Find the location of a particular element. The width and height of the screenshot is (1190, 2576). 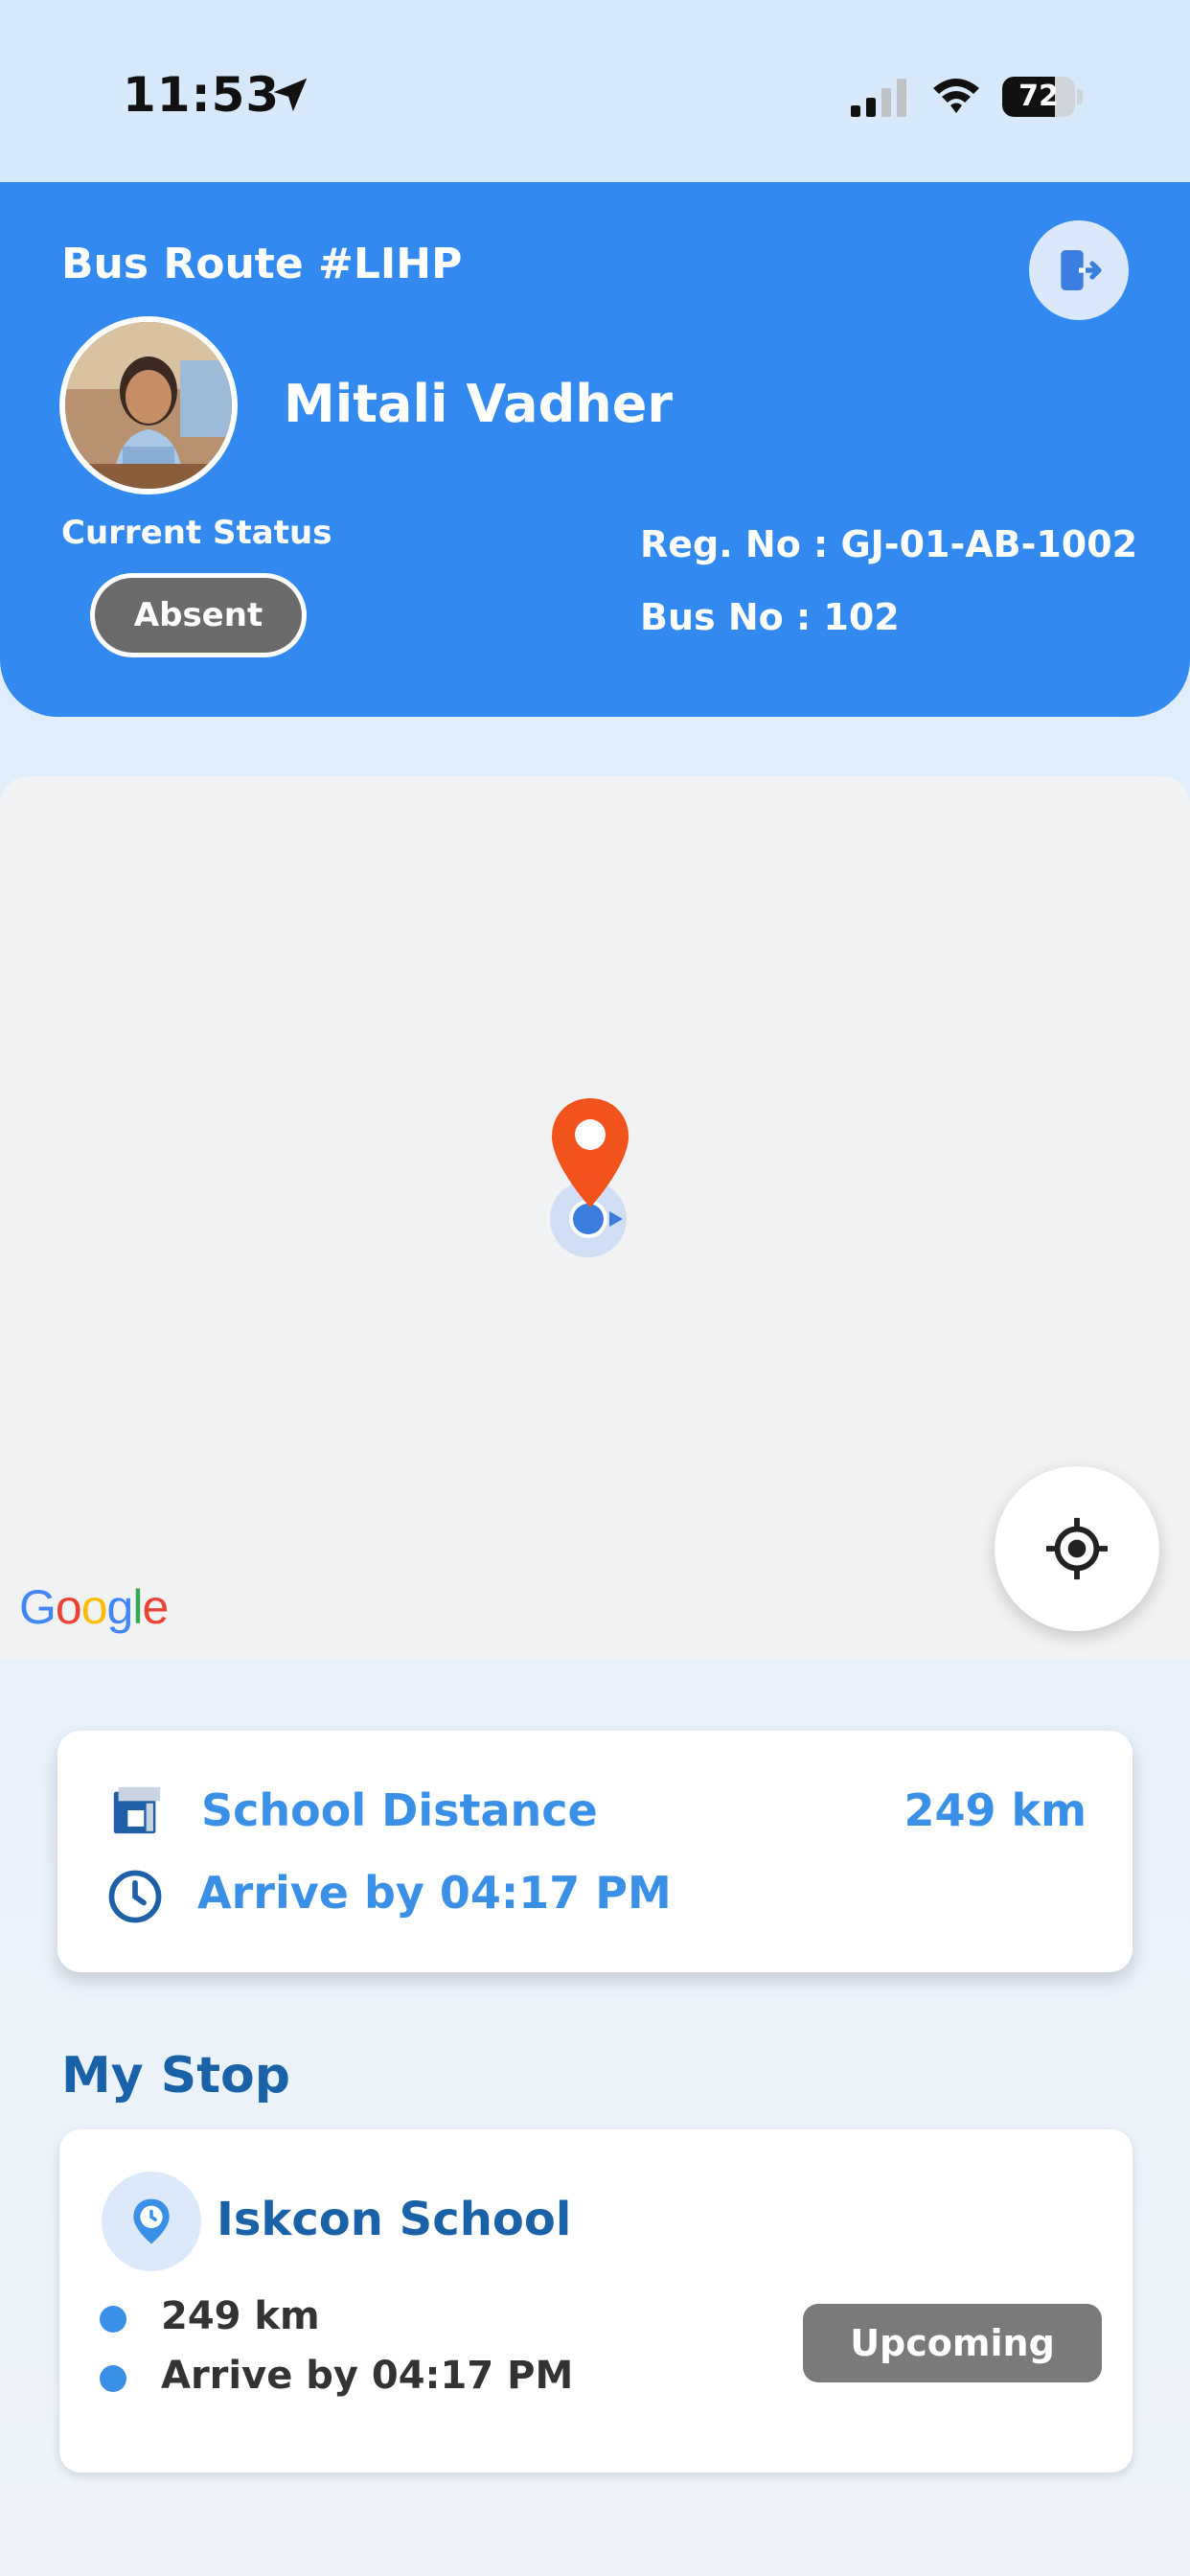

my-stop-heading: My Stop is located at coordinates (176, 2075).